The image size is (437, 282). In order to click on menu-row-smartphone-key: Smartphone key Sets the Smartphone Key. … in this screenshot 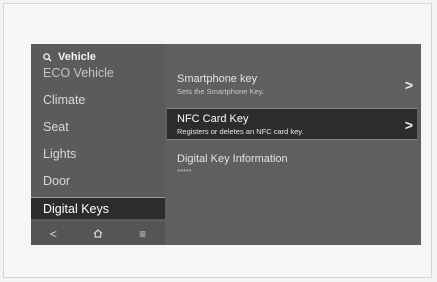, I will do `click(292, 85)`.